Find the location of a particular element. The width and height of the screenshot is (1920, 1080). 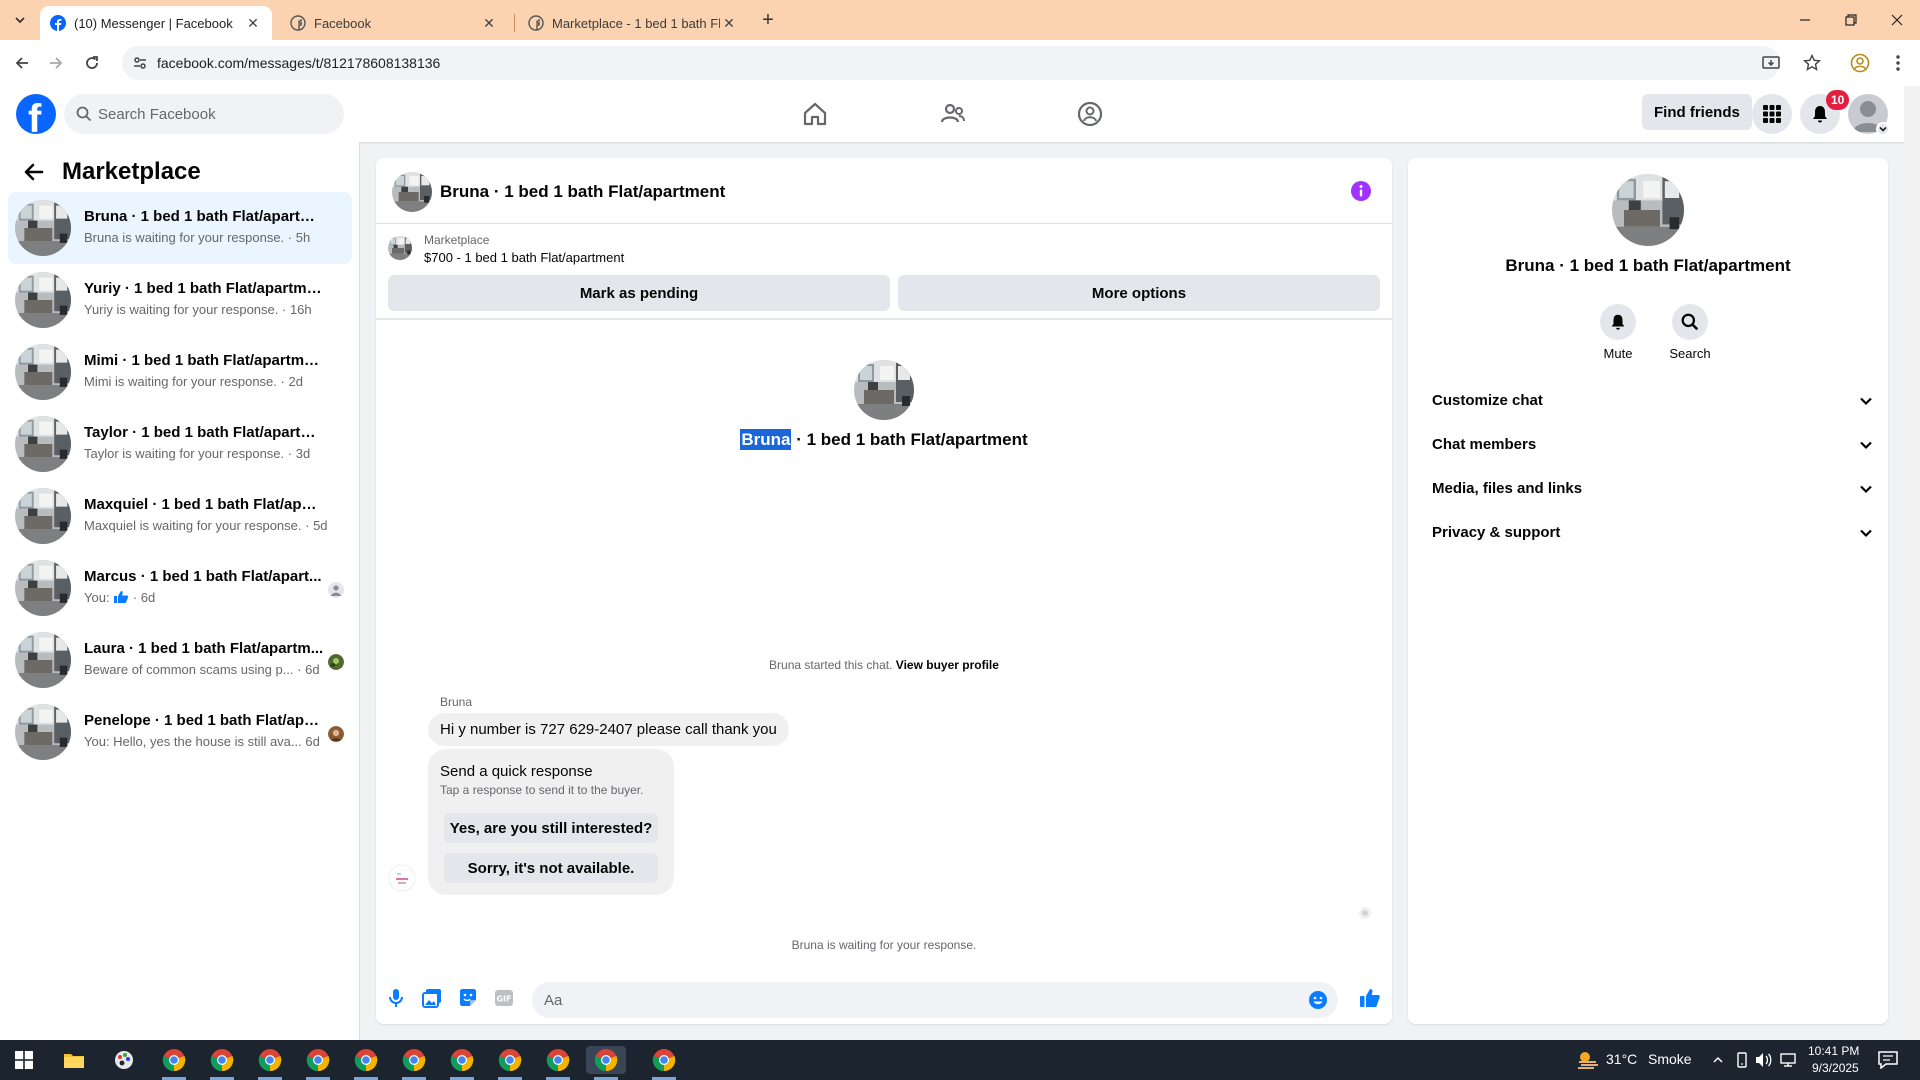

account-menu-caret is located at coordinates (1883, 129).